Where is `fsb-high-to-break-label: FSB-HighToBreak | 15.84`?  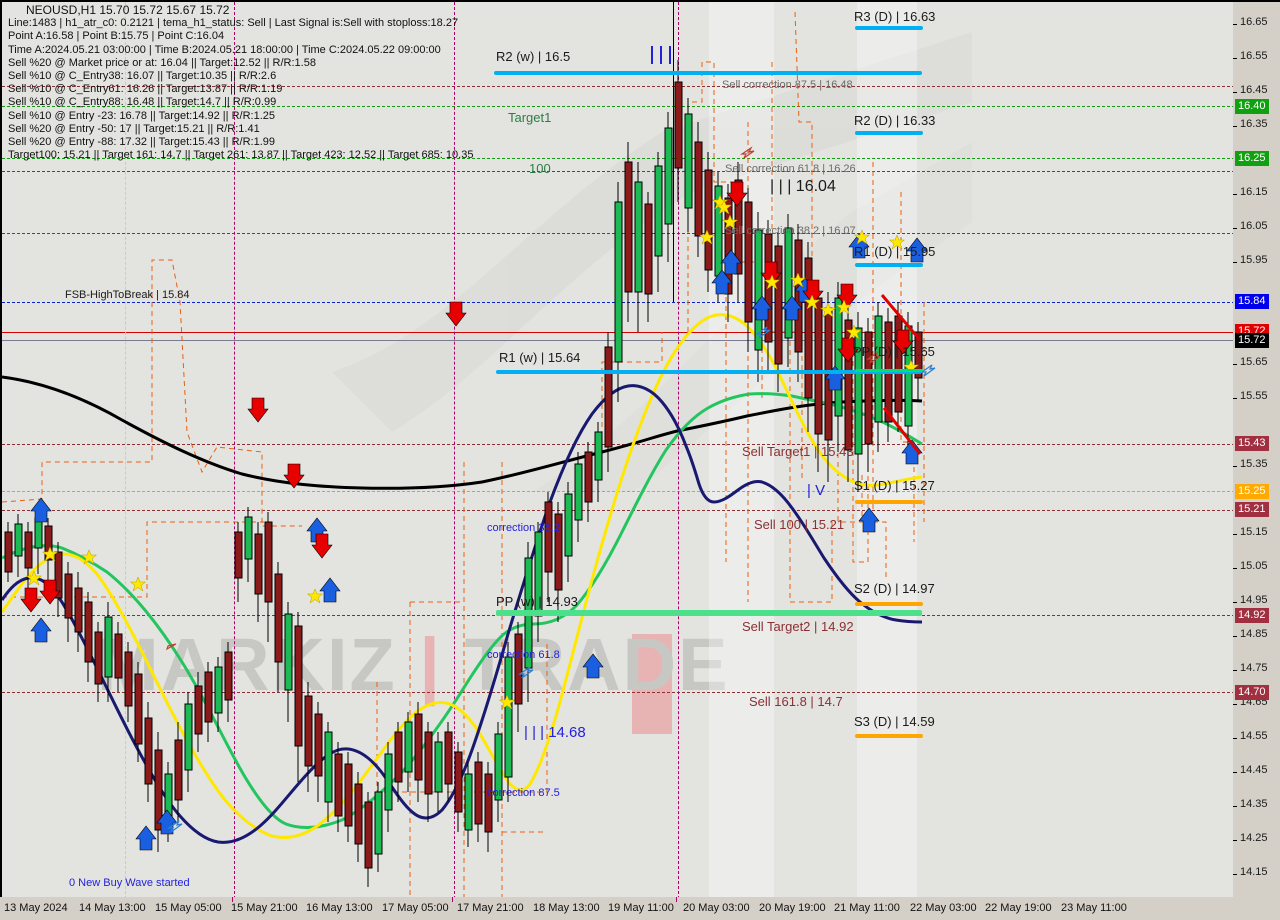
fsb-high-to-break-label: FSB-HighToBreak | 15.84 is located at coordinates (127, 295).